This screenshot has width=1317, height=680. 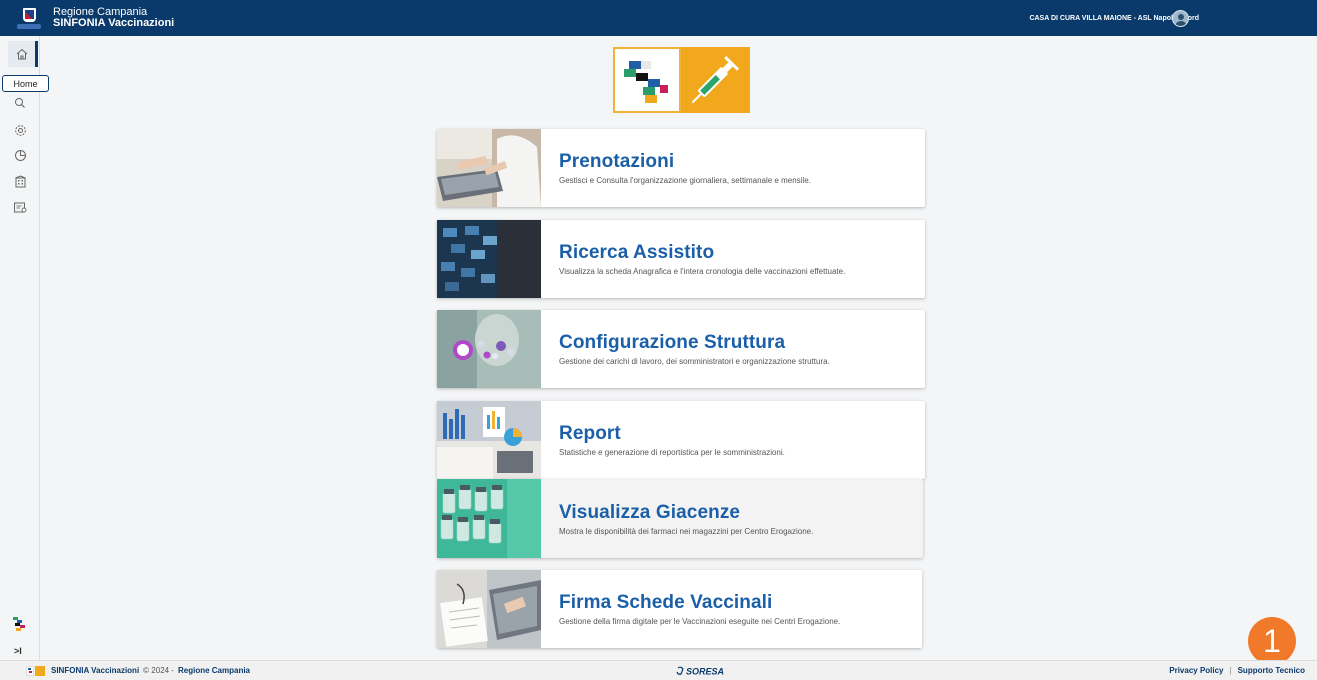 I want to click on search-icon, so click(x=20, y=103).